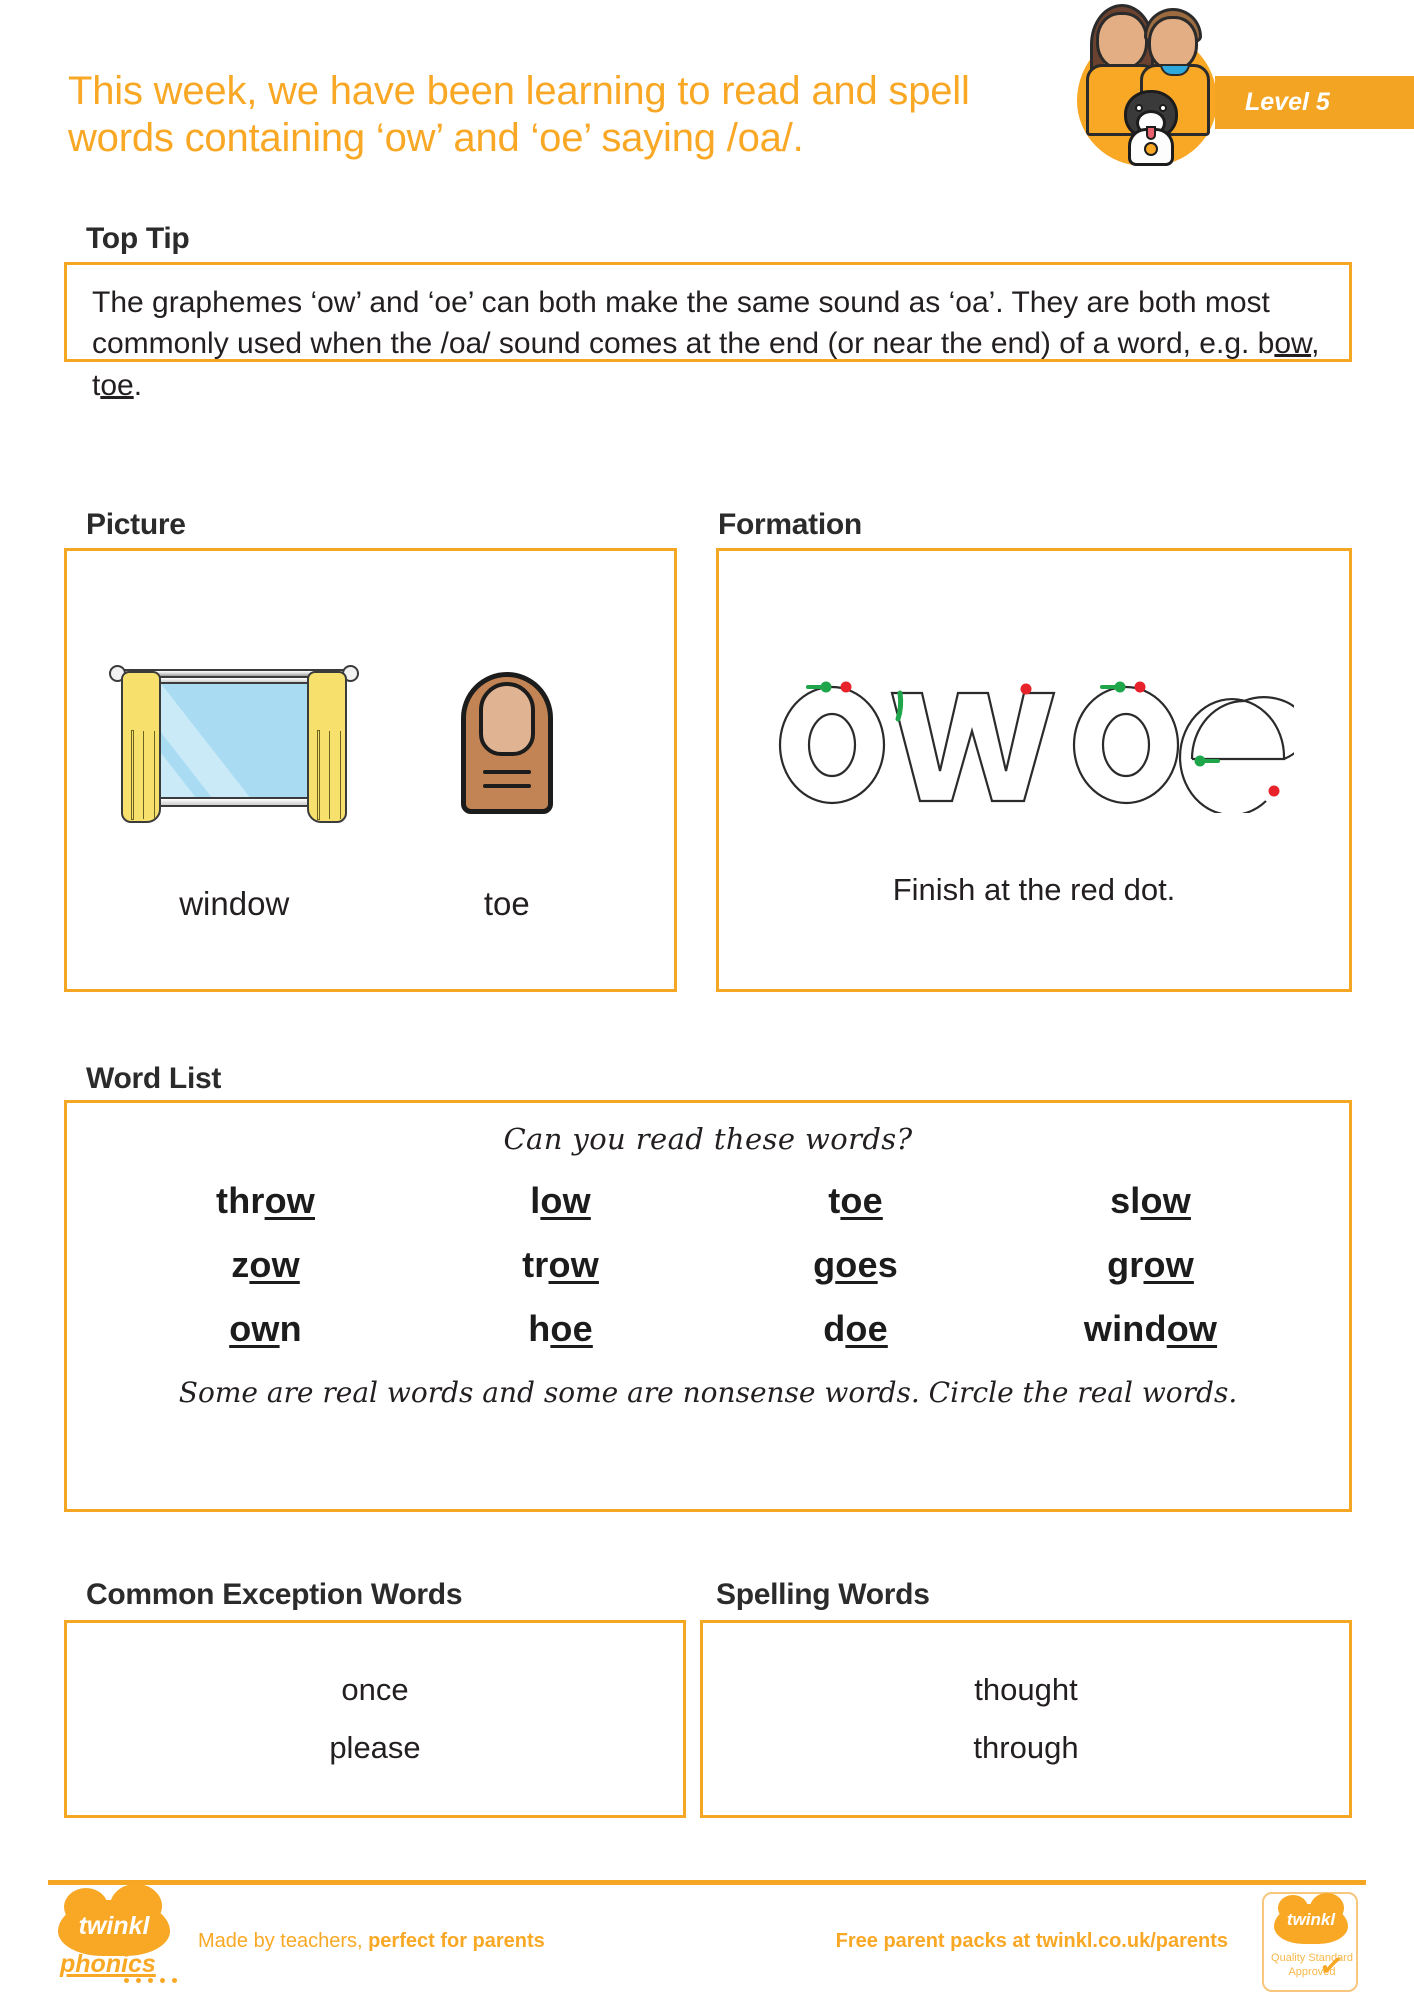  I want to click on word-list-word: goes, so click(855, 1265).